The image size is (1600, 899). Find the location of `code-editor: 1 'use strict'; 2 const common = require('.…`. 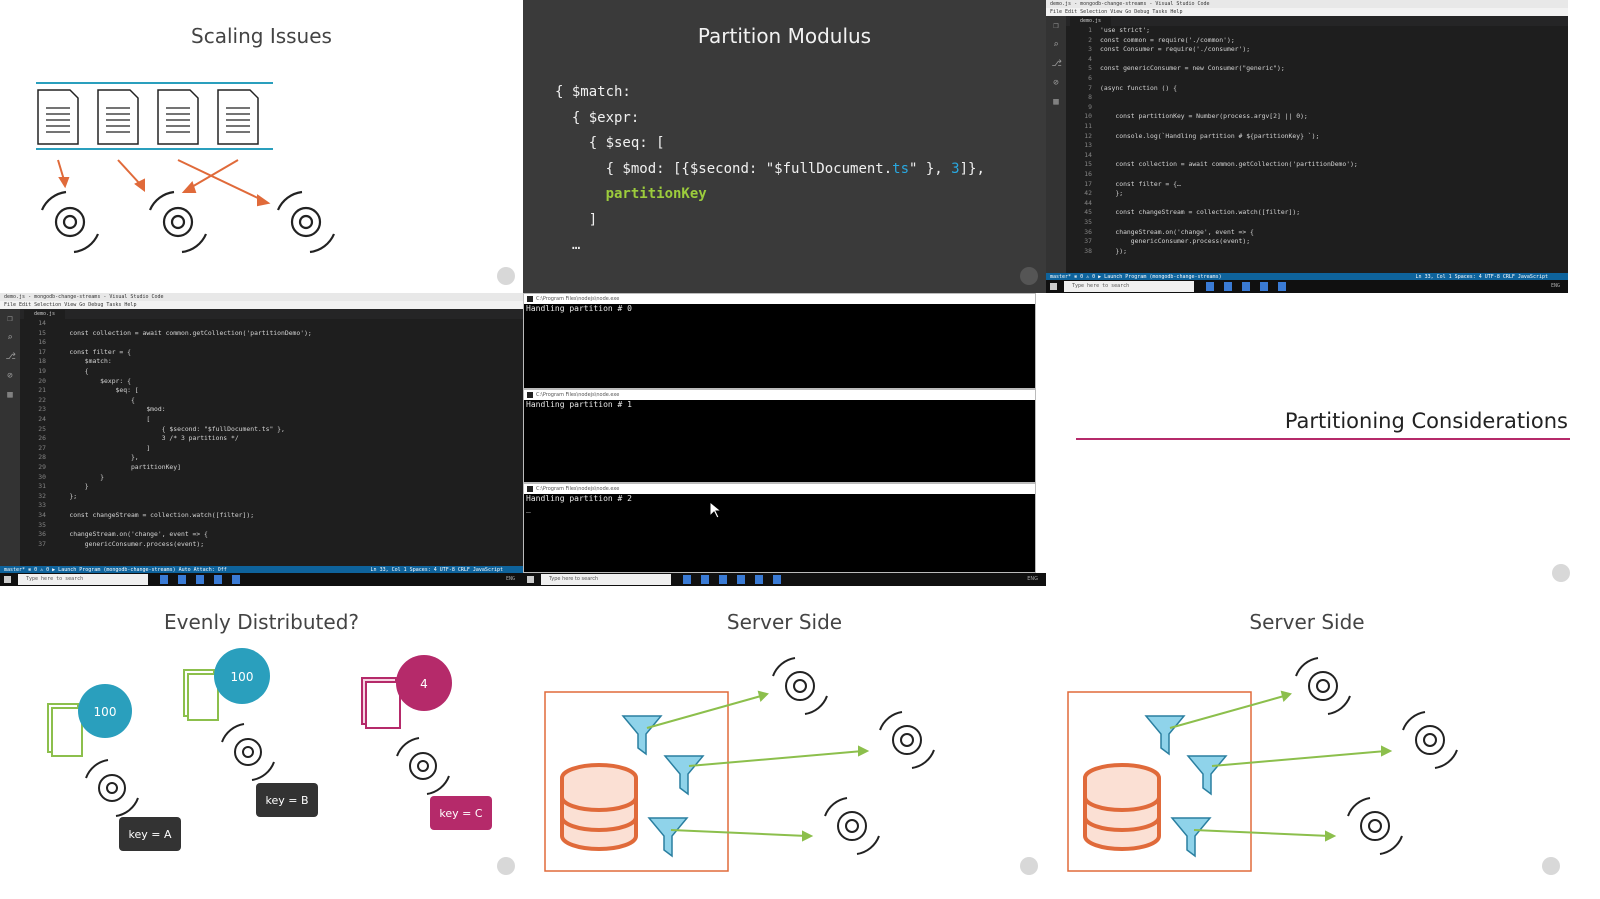

code-editor: 1 'use strict'; 2 const common = require('.… is located at coordinates (1311, 149).